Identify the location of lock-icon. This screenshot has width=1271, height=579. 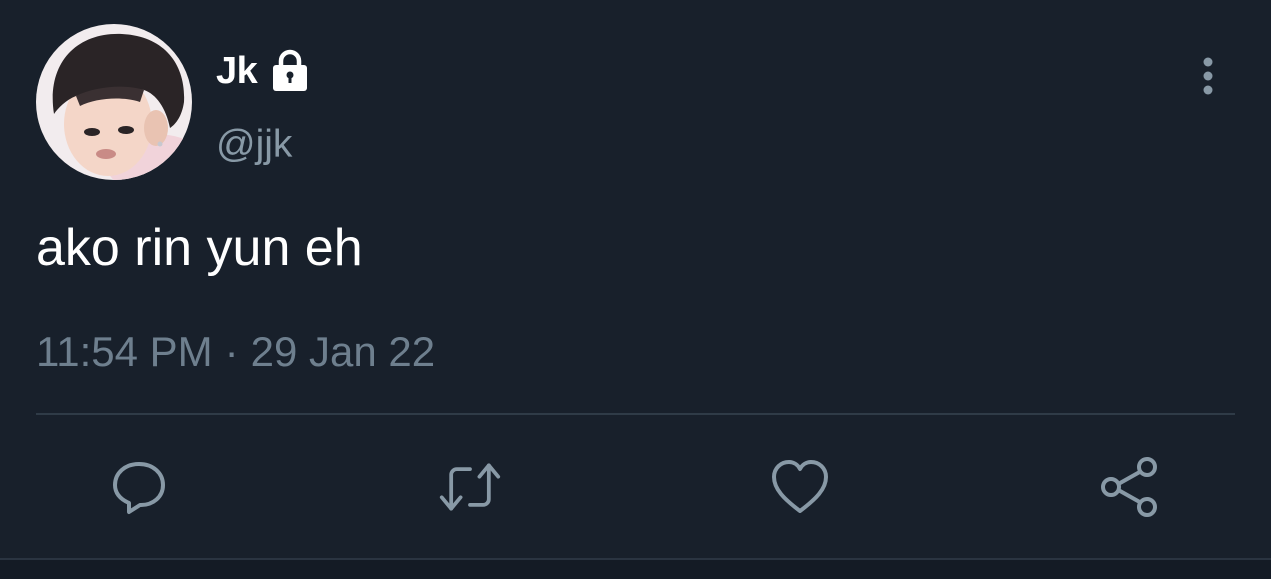
(290, 71).